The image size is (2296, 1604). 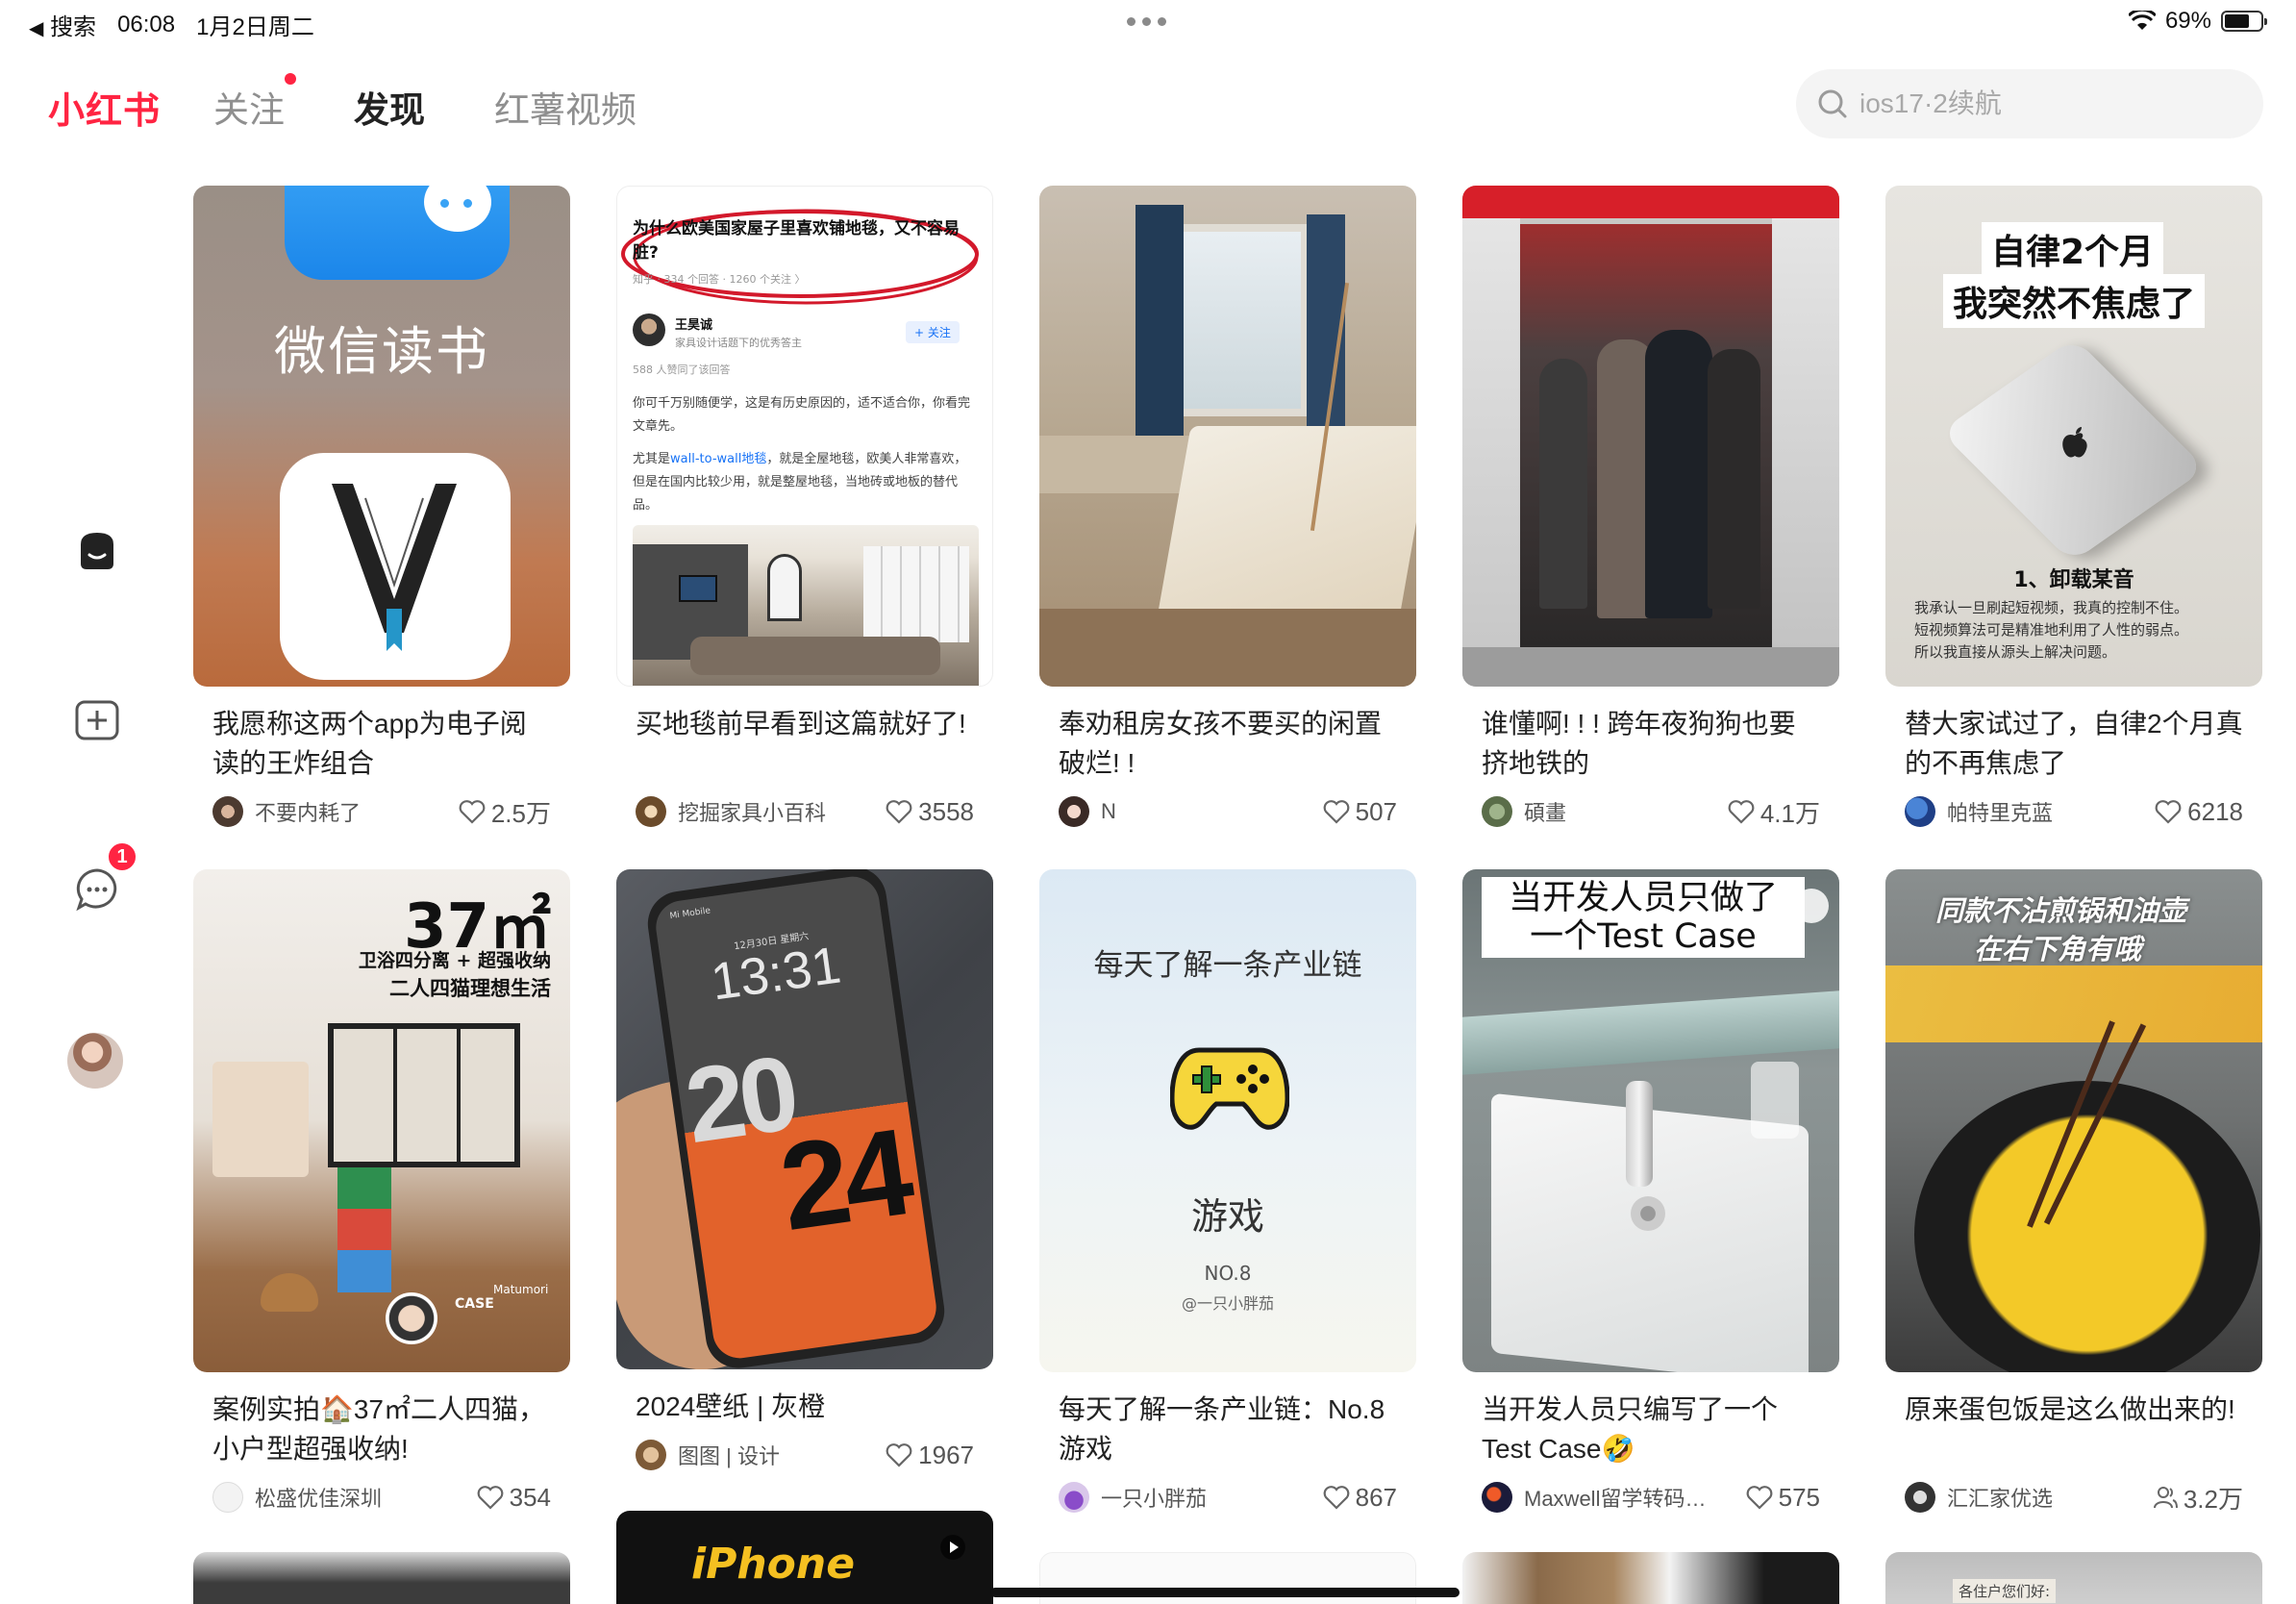 What do you see at coordinates (2046, 811) in the screenshot?
I see `author-name: 帕特里克蓝` at bounding box center [2046, 811].